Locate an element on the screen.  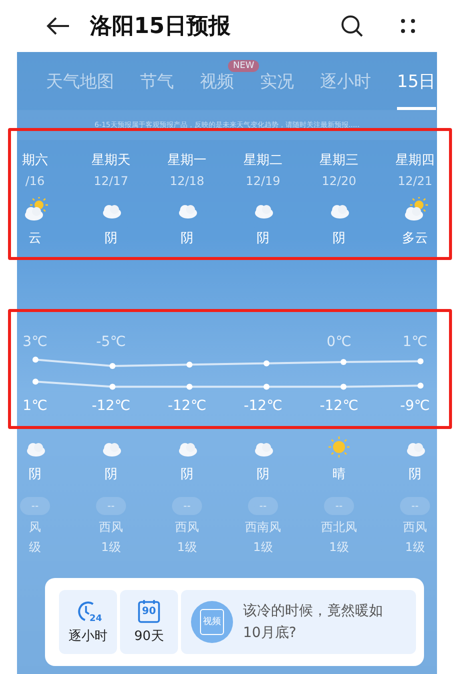
high-temp: 1℃ is located at coordinates (415, 342).